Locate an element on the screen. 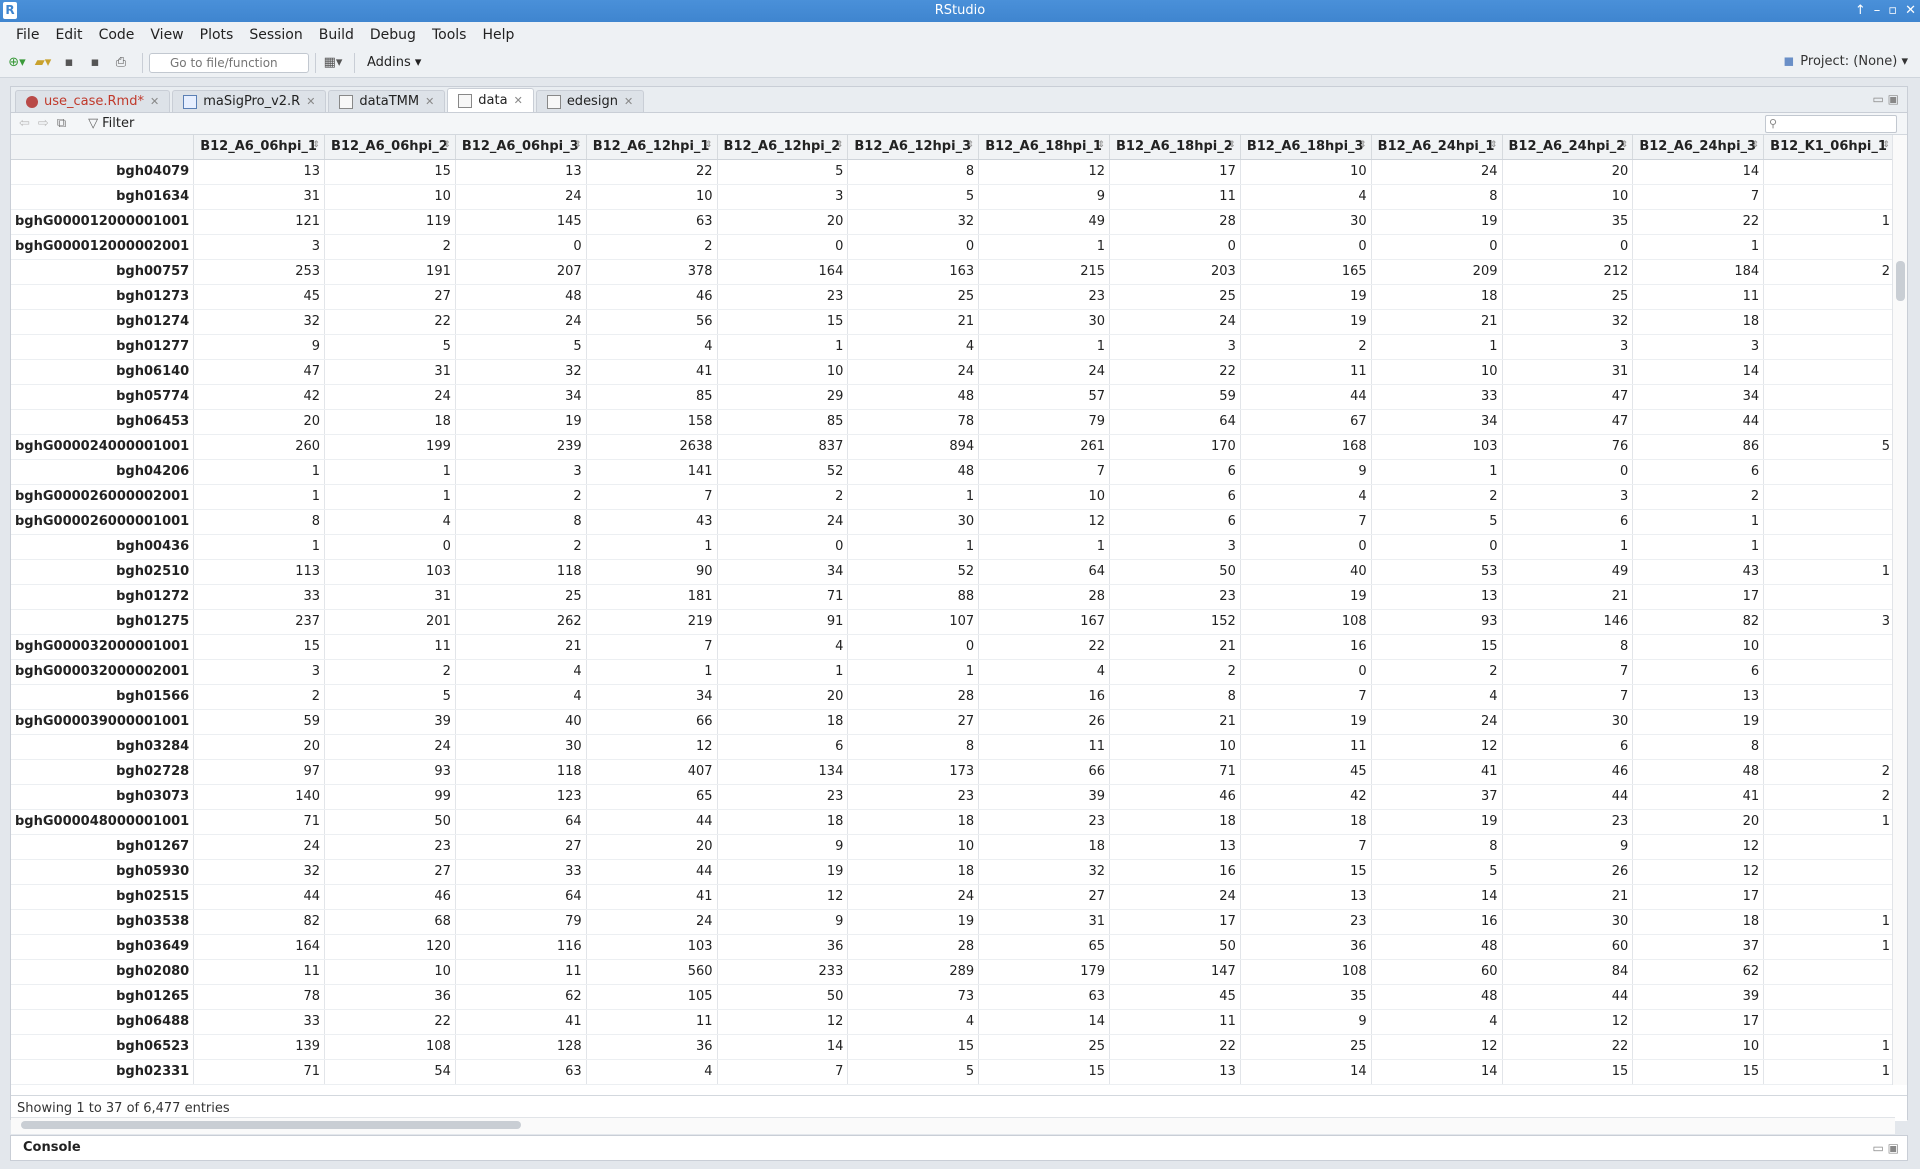  save-icon: ▪ is located at coordinates (69, 63).